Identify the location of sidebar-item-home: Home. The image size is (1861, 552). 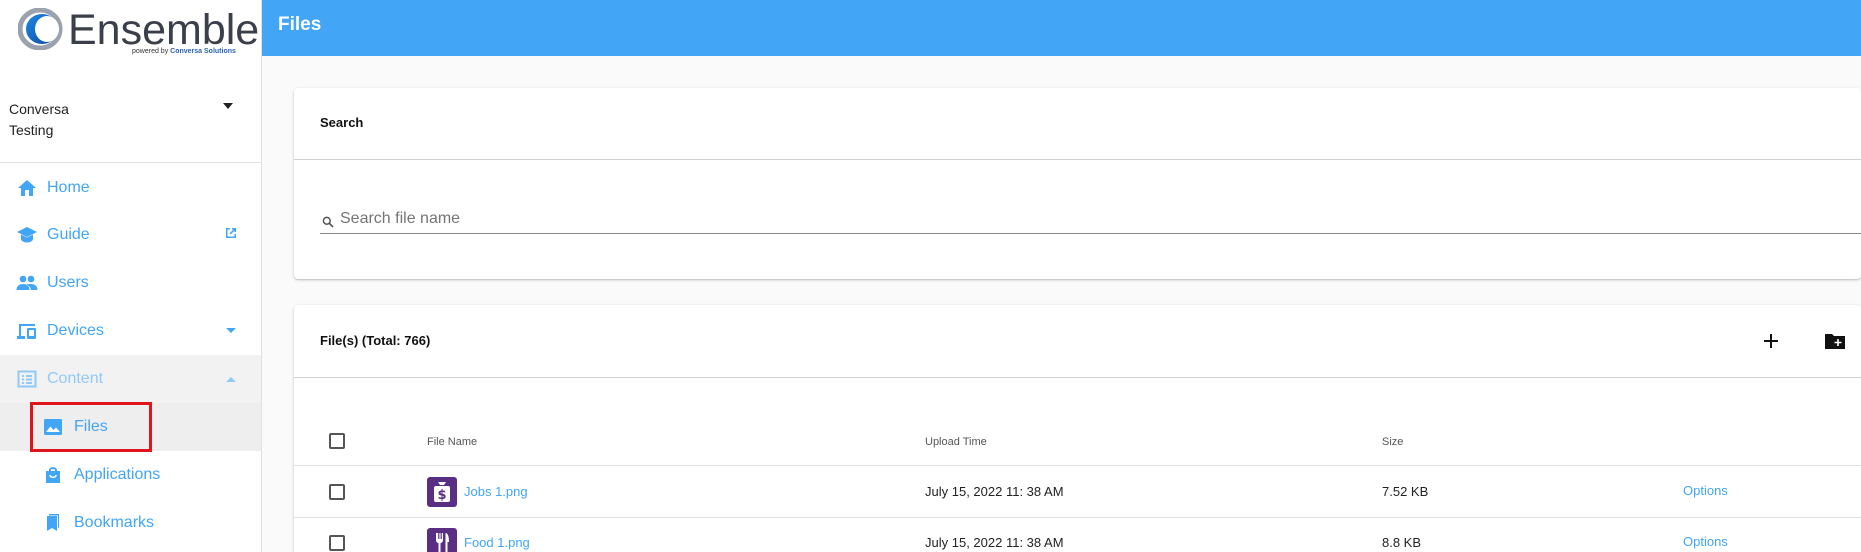
(130, 188).